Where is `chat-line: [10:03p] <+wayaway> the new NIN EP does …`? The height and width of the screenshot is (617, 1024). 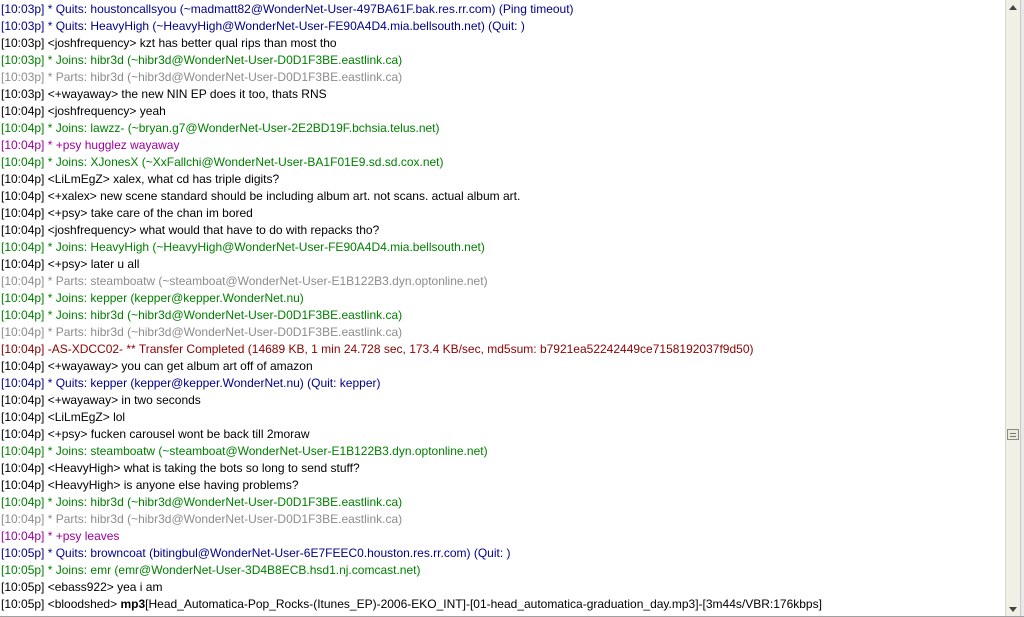
chat-line: [10:03p] <+wayaway> the new NIN EP does … is located at coordinates (501, 94).